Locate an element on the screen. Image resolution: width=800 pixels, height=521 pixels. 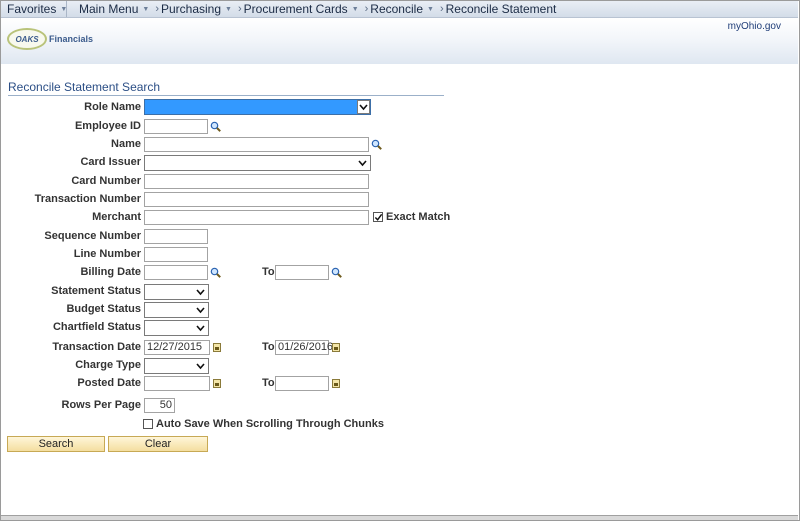
checkmark-icon is located at coordinates (378, 217).